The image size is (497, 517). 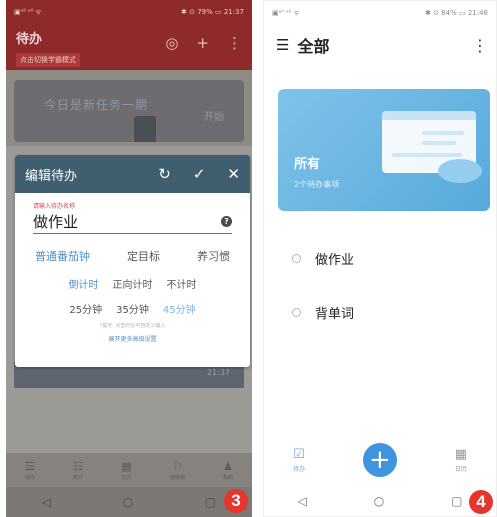 What do you see at coordinates (227, 466) in the screenshot?
I see `person-icon: ♟` at bounding box center [227, 466].